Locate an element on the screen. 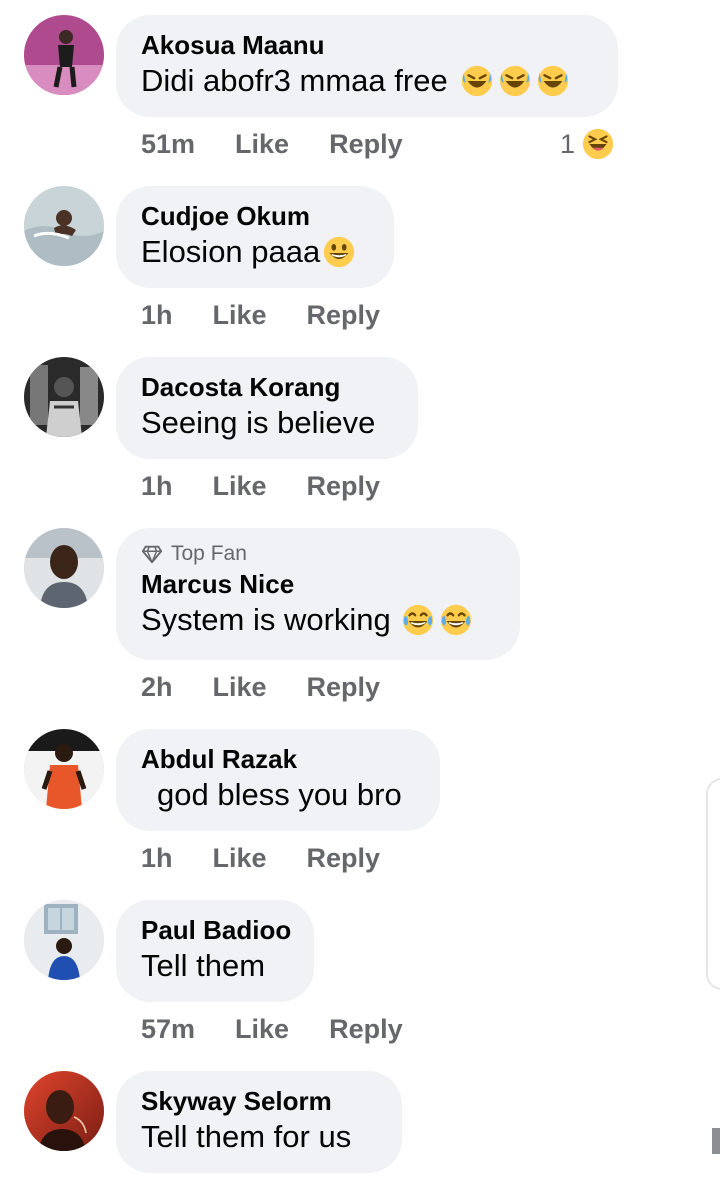 Image resolution: width=720 pixels, height=1181 pixels. comment-text-content: Tell them for us is located at coordinates (246, 1136).